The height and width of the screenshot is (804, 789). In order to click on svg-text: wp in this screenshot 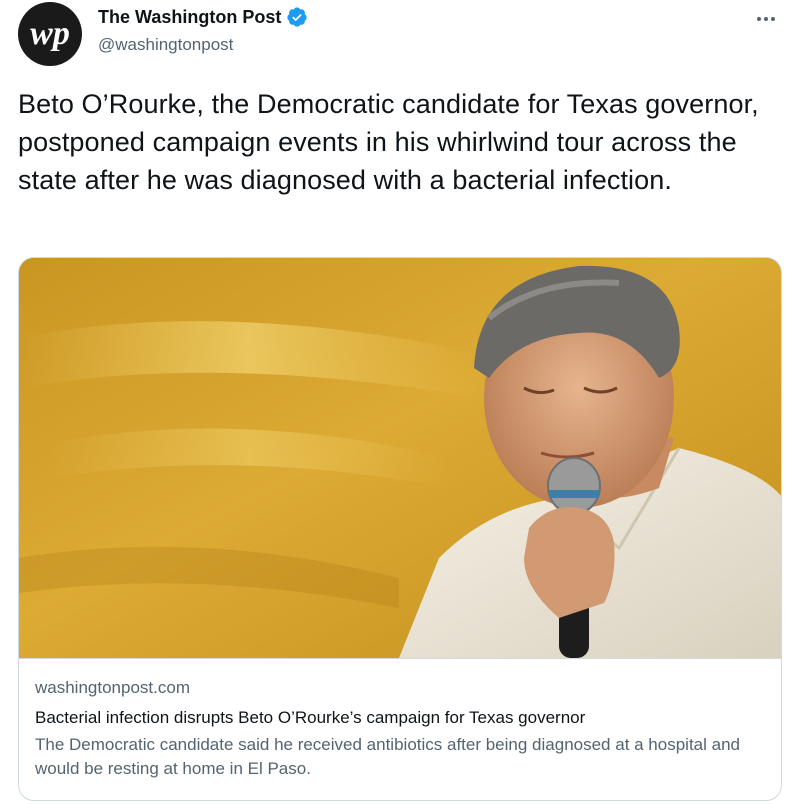, I will do `click(50, 33)`.